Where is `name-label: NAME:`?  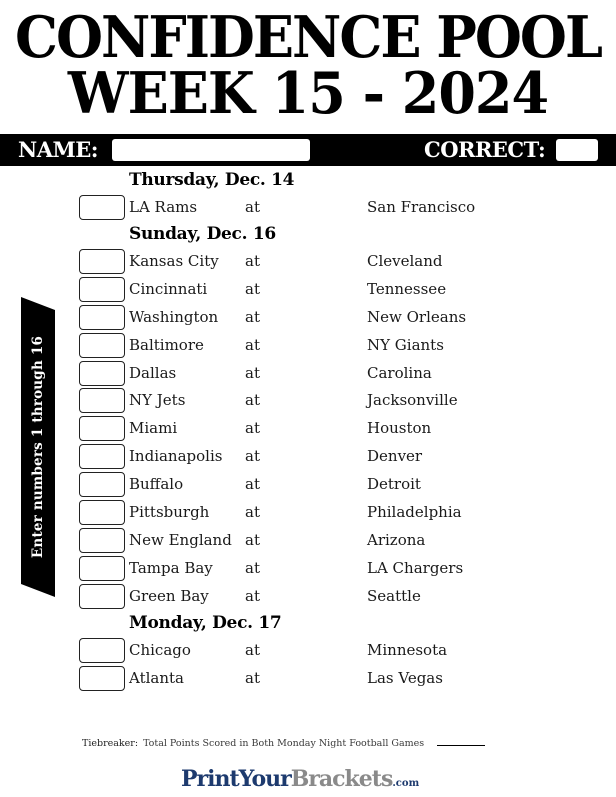
name-label: NAME: is located at coordinates (58, 149).